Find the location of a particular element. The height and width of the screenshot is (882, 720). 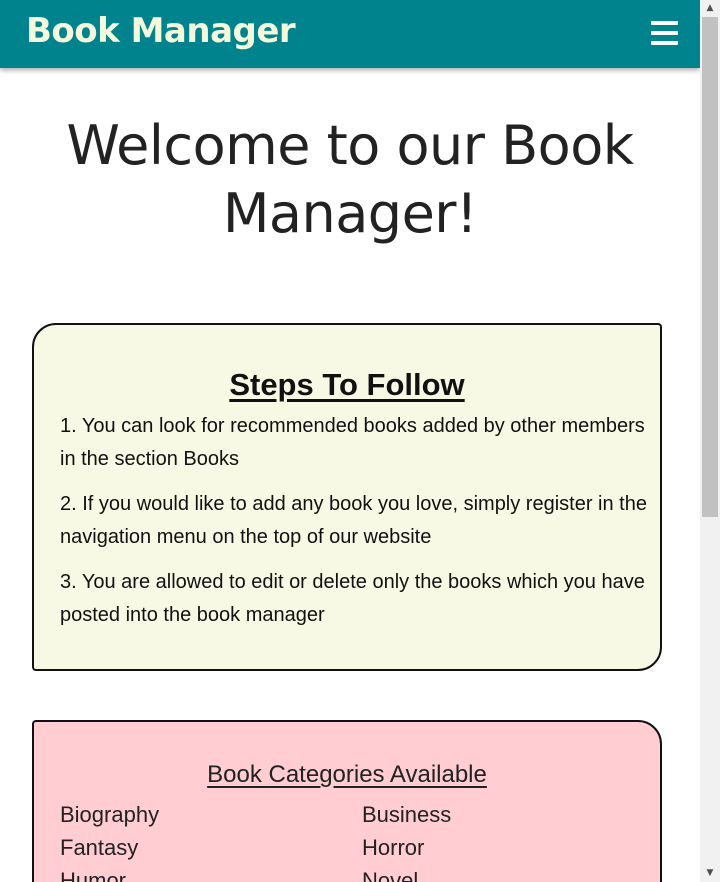

hamburger-menu-icon is located at coordinates (664, 33).